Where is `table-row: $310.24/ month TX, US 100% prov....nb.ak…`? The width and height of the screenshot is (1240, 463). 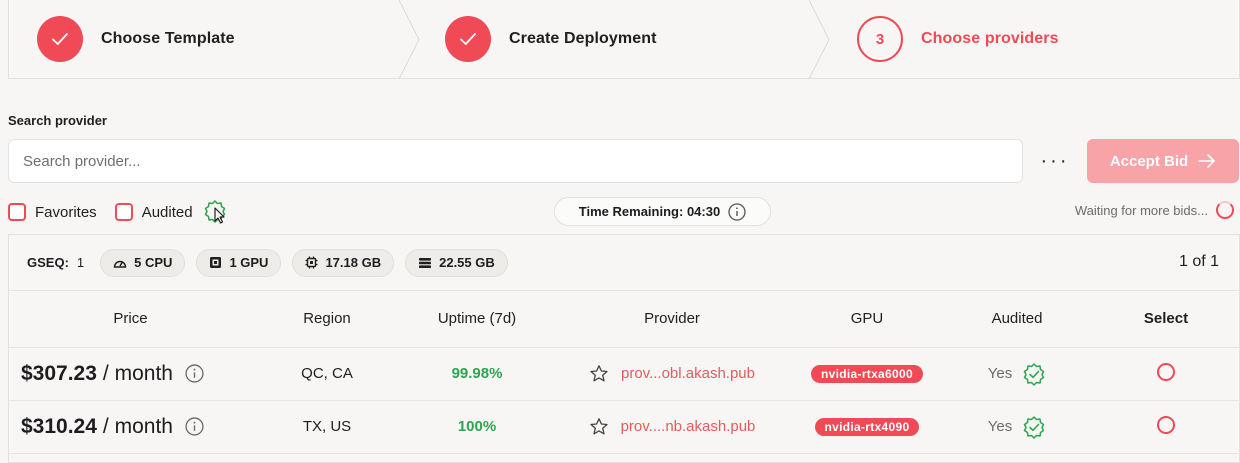 table-row: $310.24/ month TX, US 100% prov....nb.ak… is located at coordinates (624, 427).